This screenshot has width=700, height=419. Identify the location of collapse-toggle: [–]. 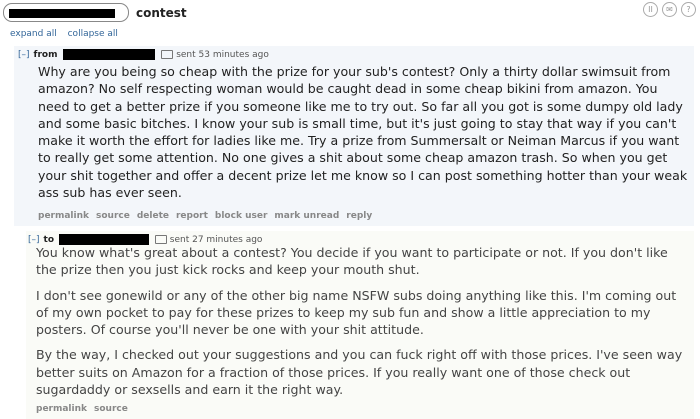
(24, 55).